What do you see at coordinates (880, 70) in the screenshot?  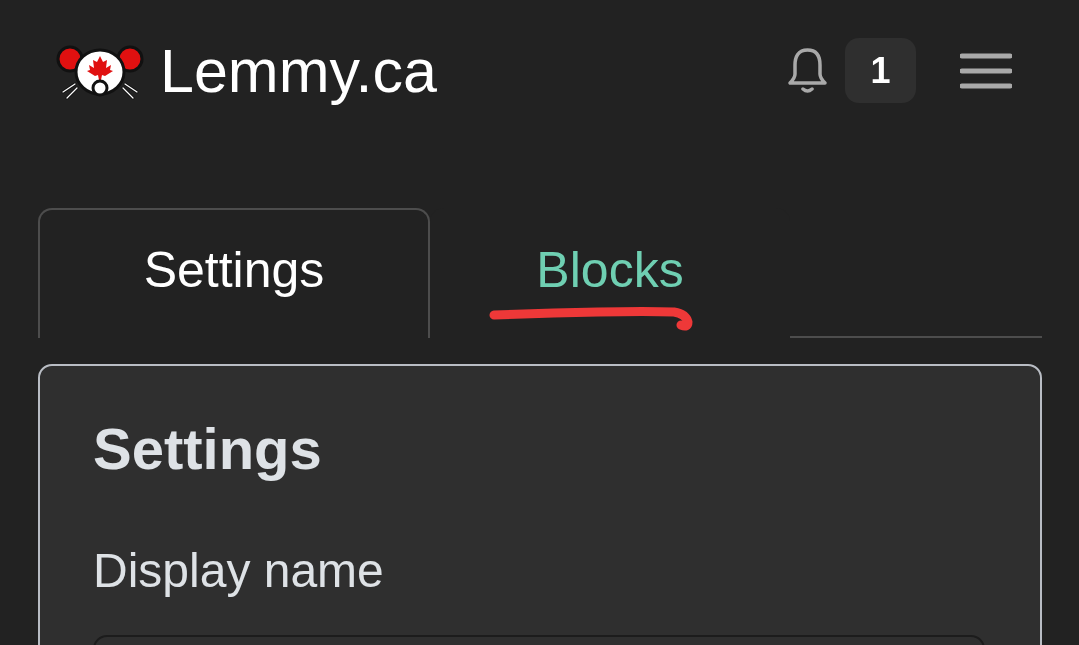 I see `notification-count: 1` at bounding box center [880, 70].